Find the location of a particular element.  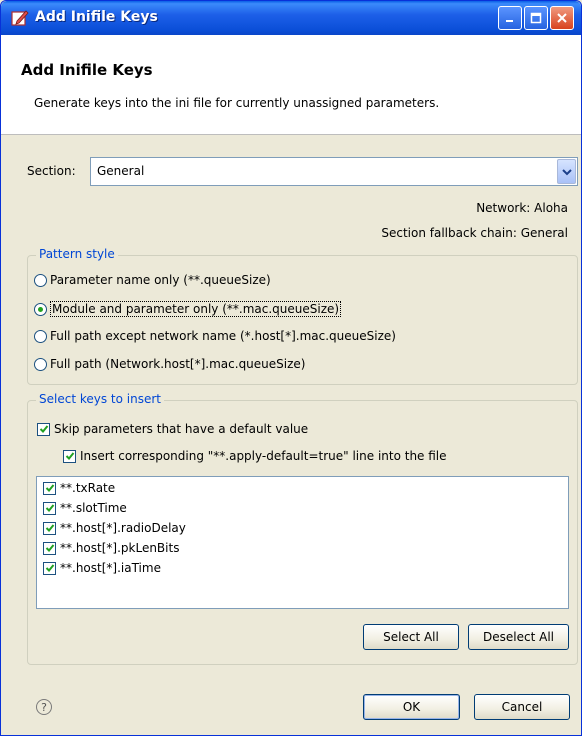

list-item: **.host[*].radioDelay is located at coordinates (114, 528).